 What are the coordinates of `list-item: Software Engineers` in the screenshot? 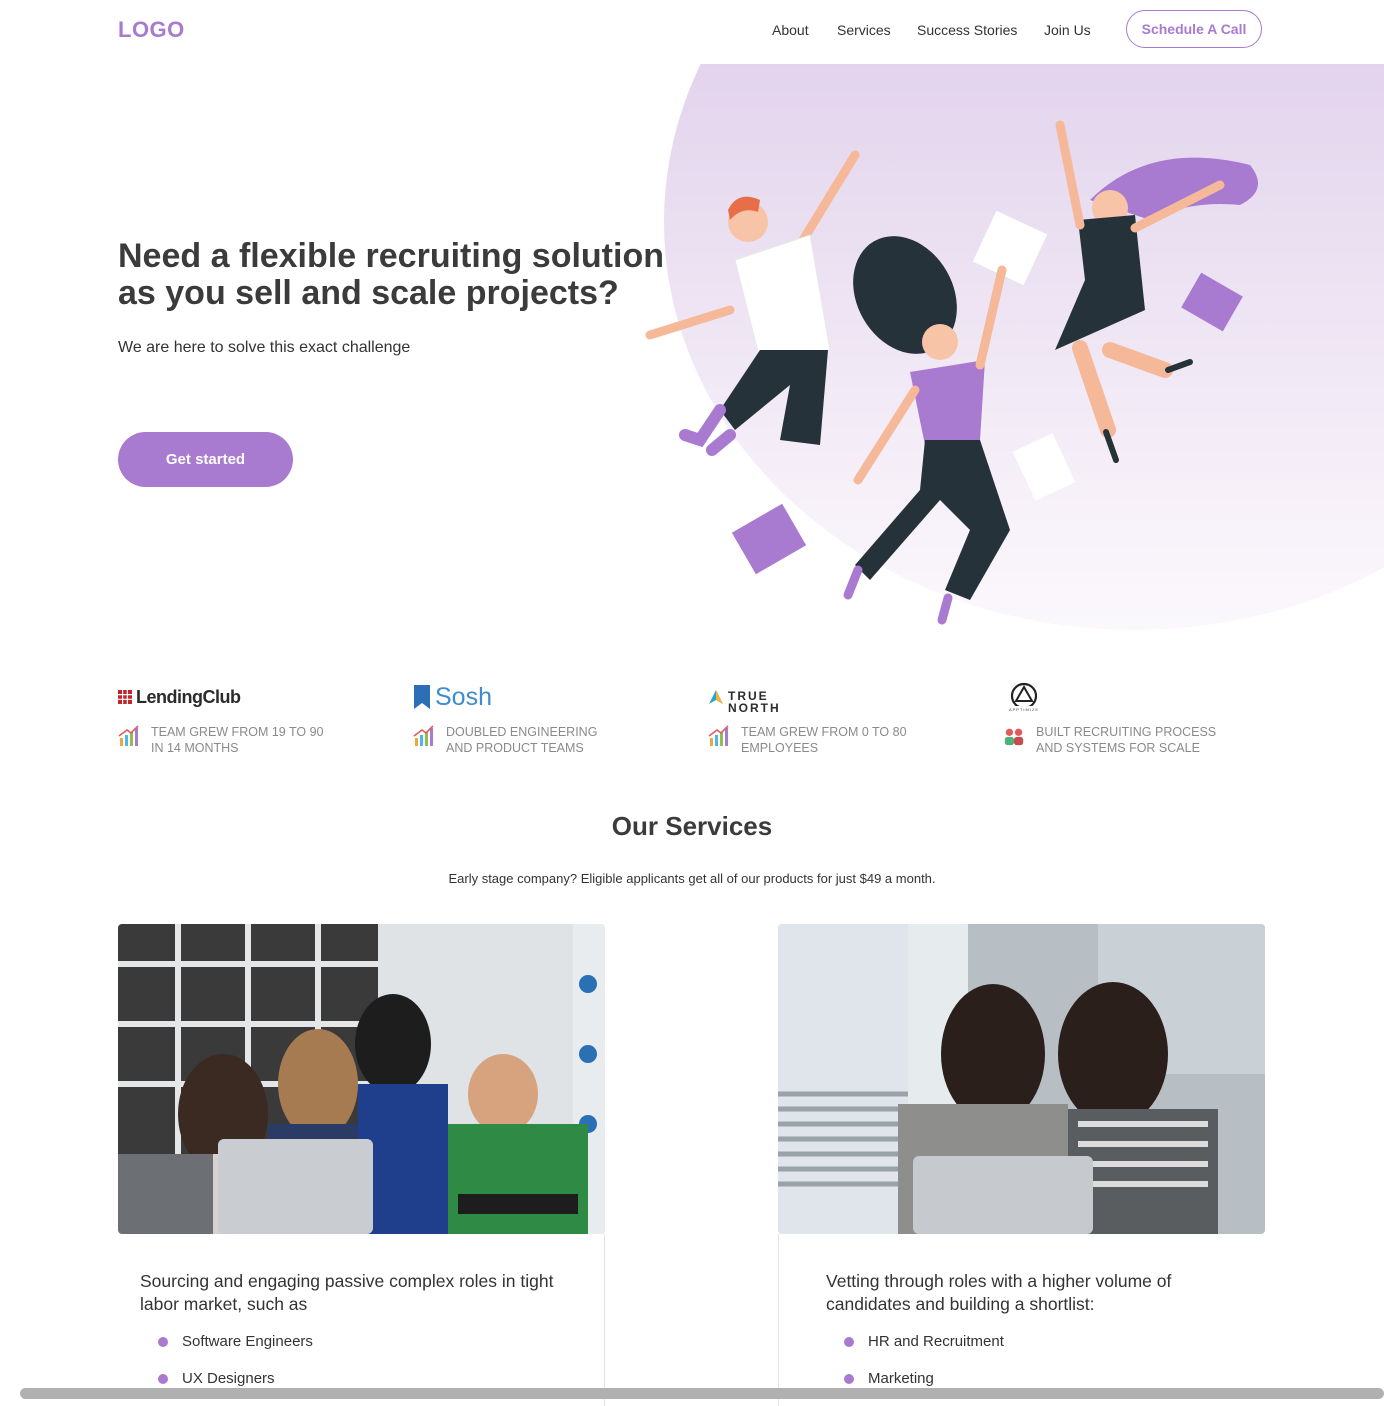 It's located at (235, 1348).